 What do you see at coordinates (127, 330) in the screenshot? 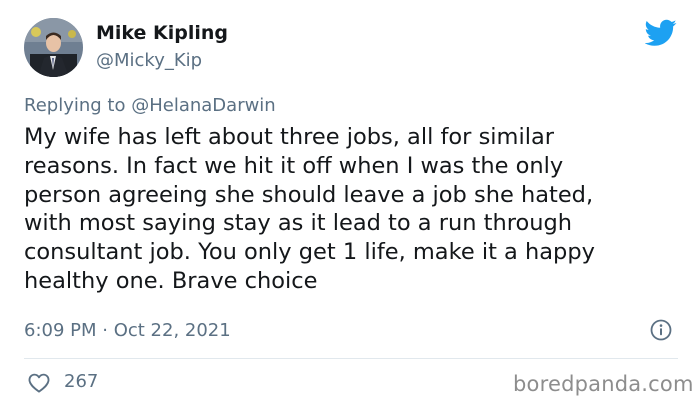
I see `tweet-timestamp: 6:09 PM · Oct 22, 2021` at bounding box center [127, 330].